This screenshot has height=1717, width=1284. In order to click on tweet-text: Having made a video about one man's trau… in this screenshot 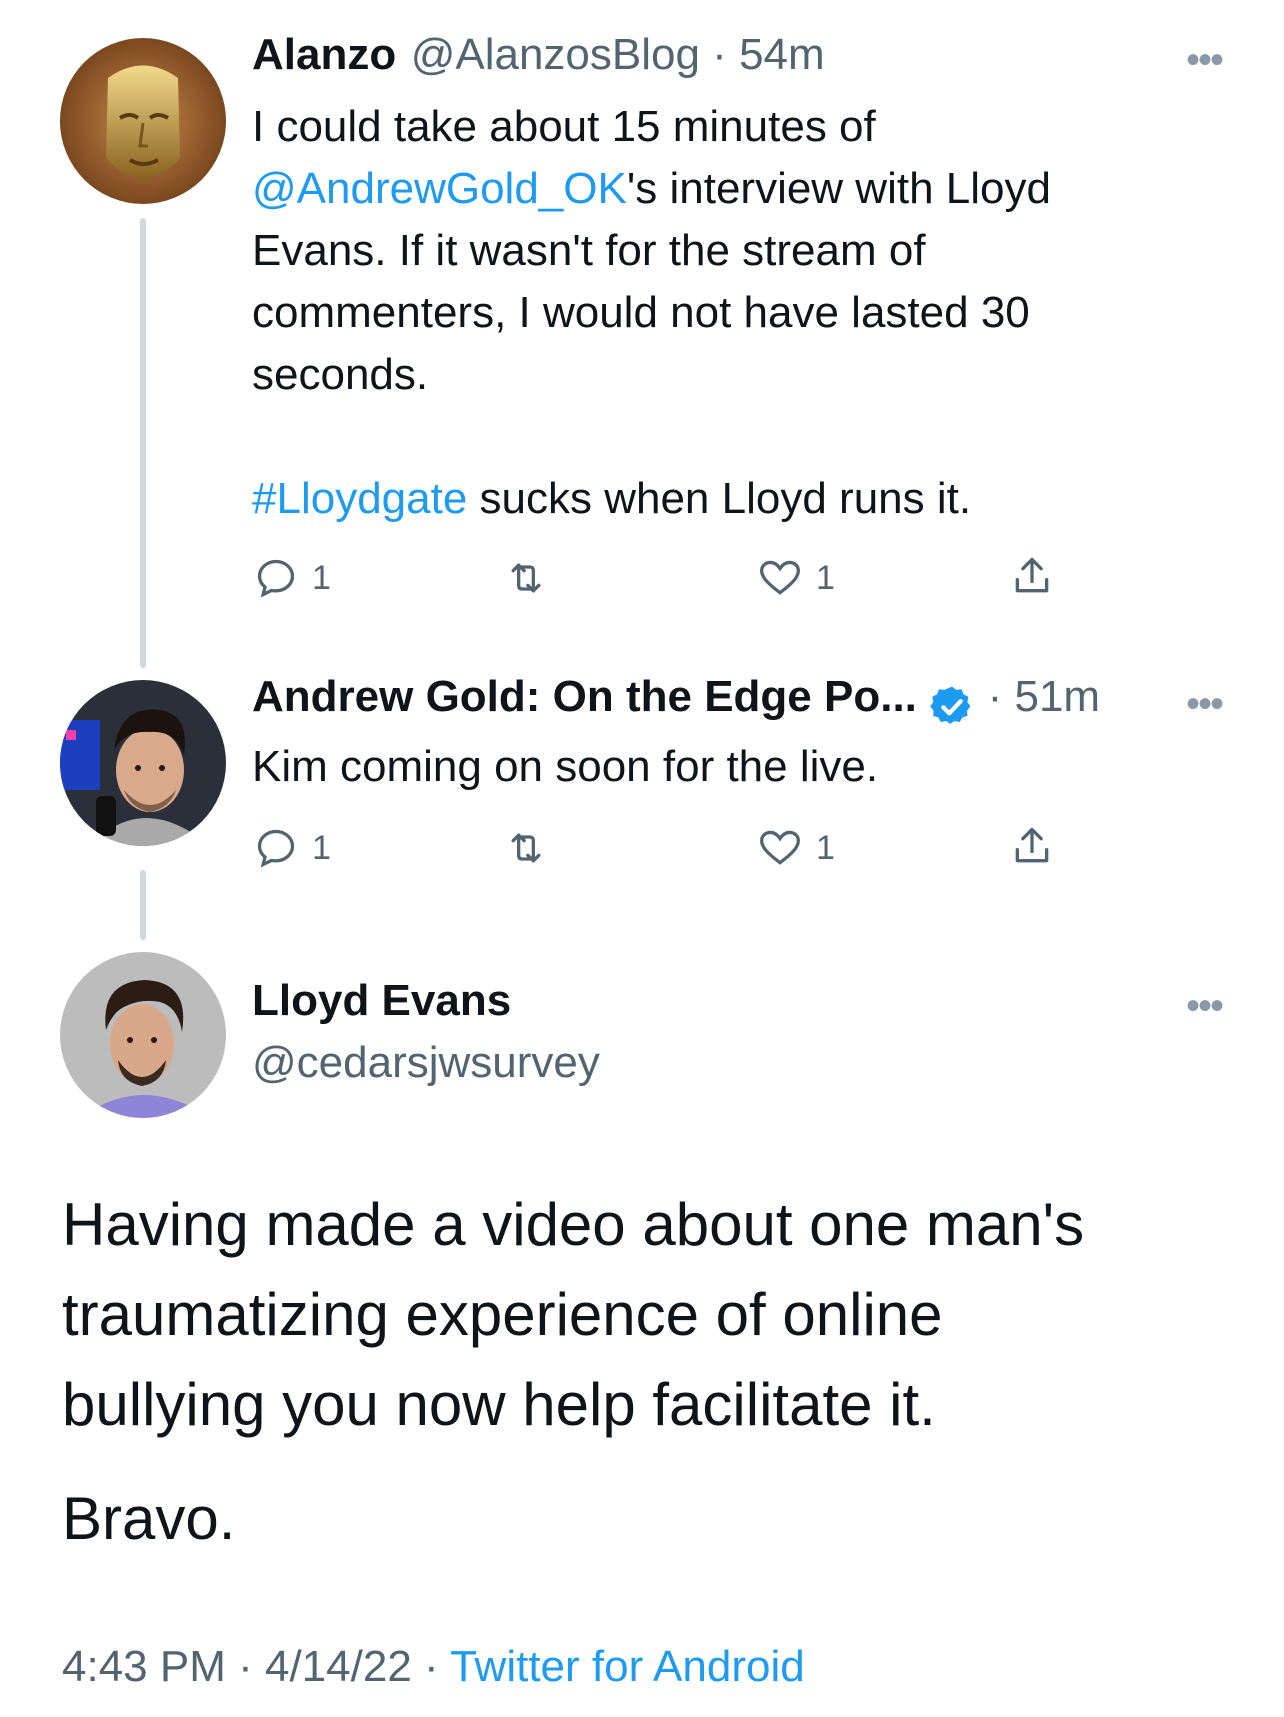, I will do `click(573, 1314)`.